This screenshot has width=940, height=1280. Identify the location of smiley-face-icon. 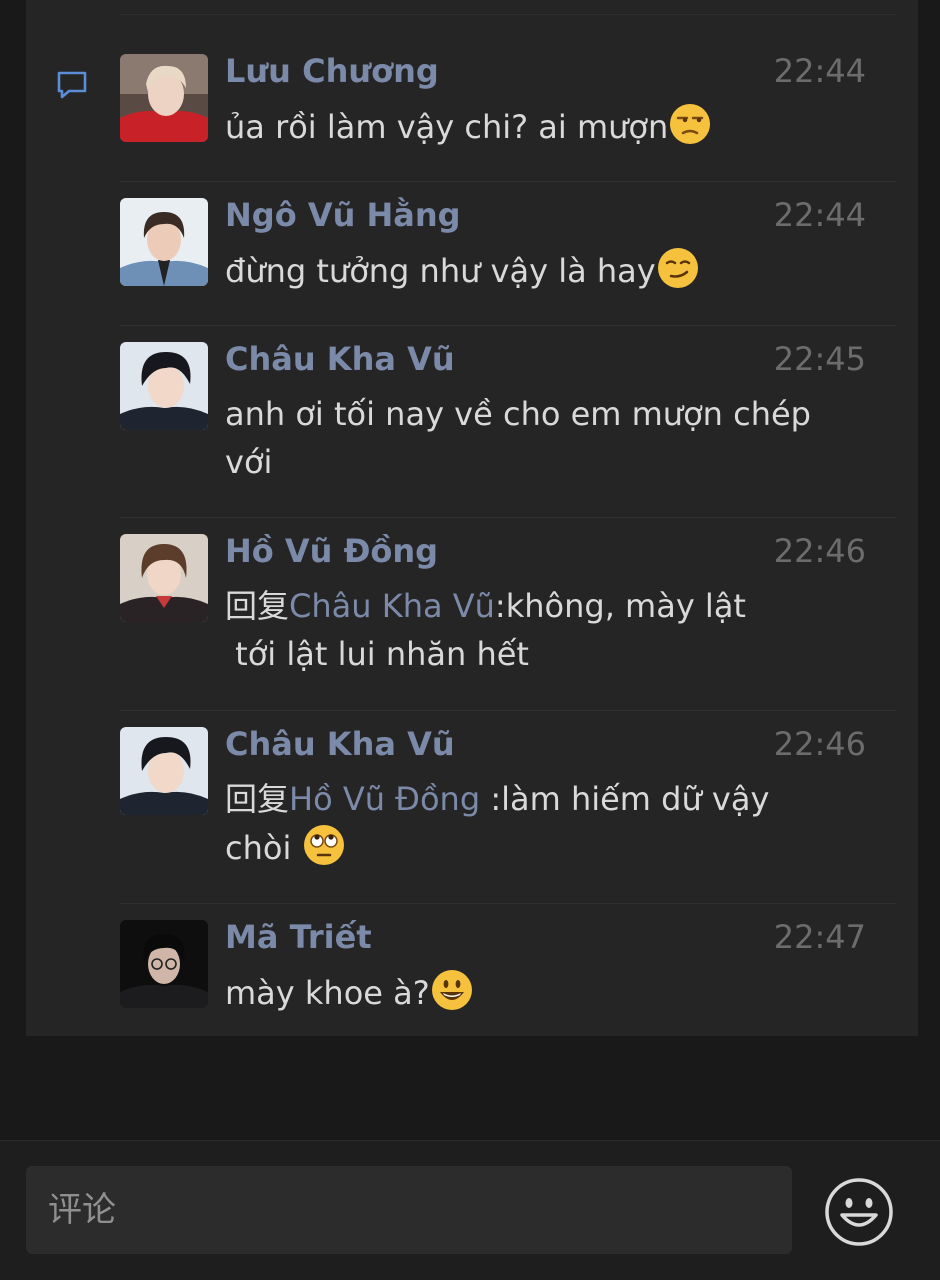
(859, 1212).